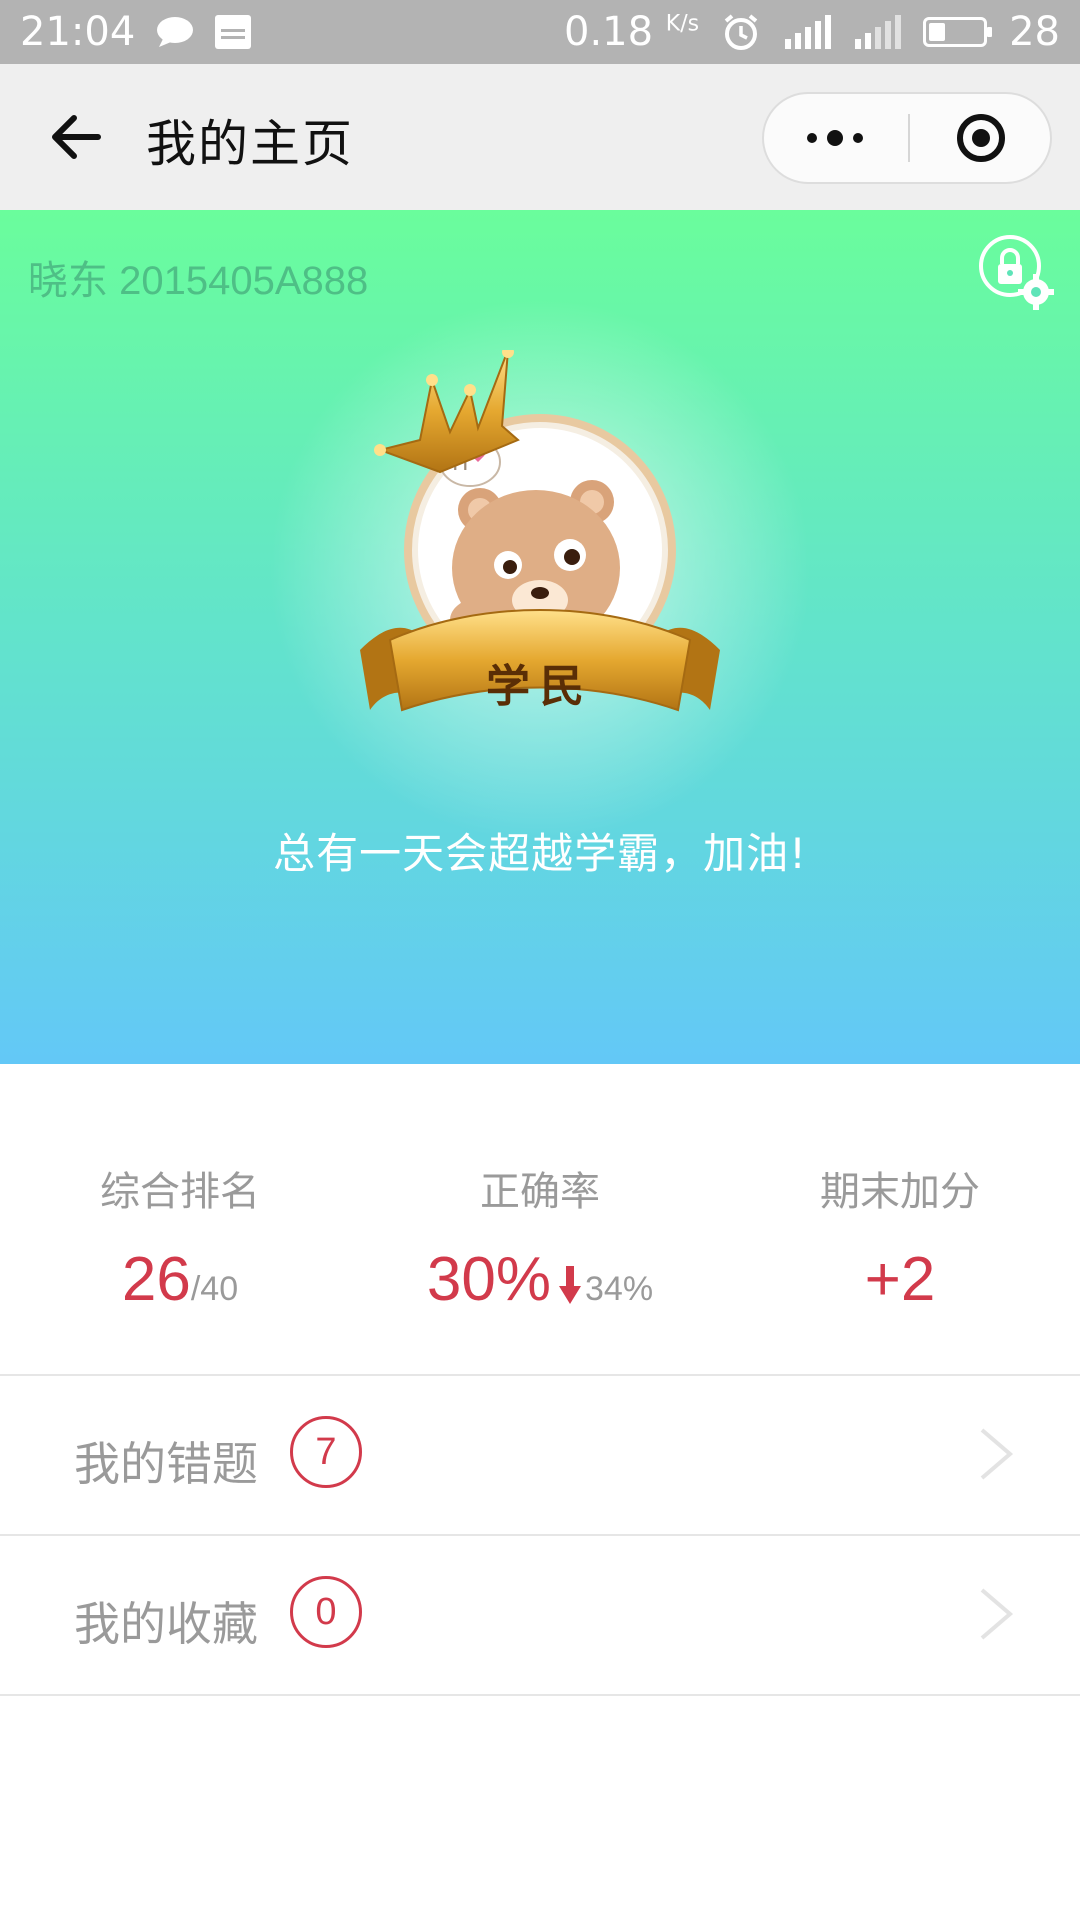  Describe the element at coordinates (326, 1612) in the screenshot. I see `favorites-count: 0` at that location.